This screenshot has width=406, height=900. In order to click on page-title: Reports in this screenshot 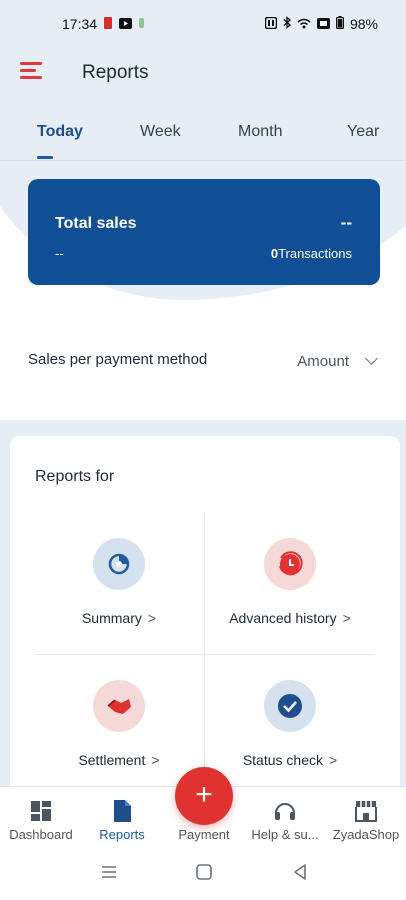, I will do `click(115, 72)`.